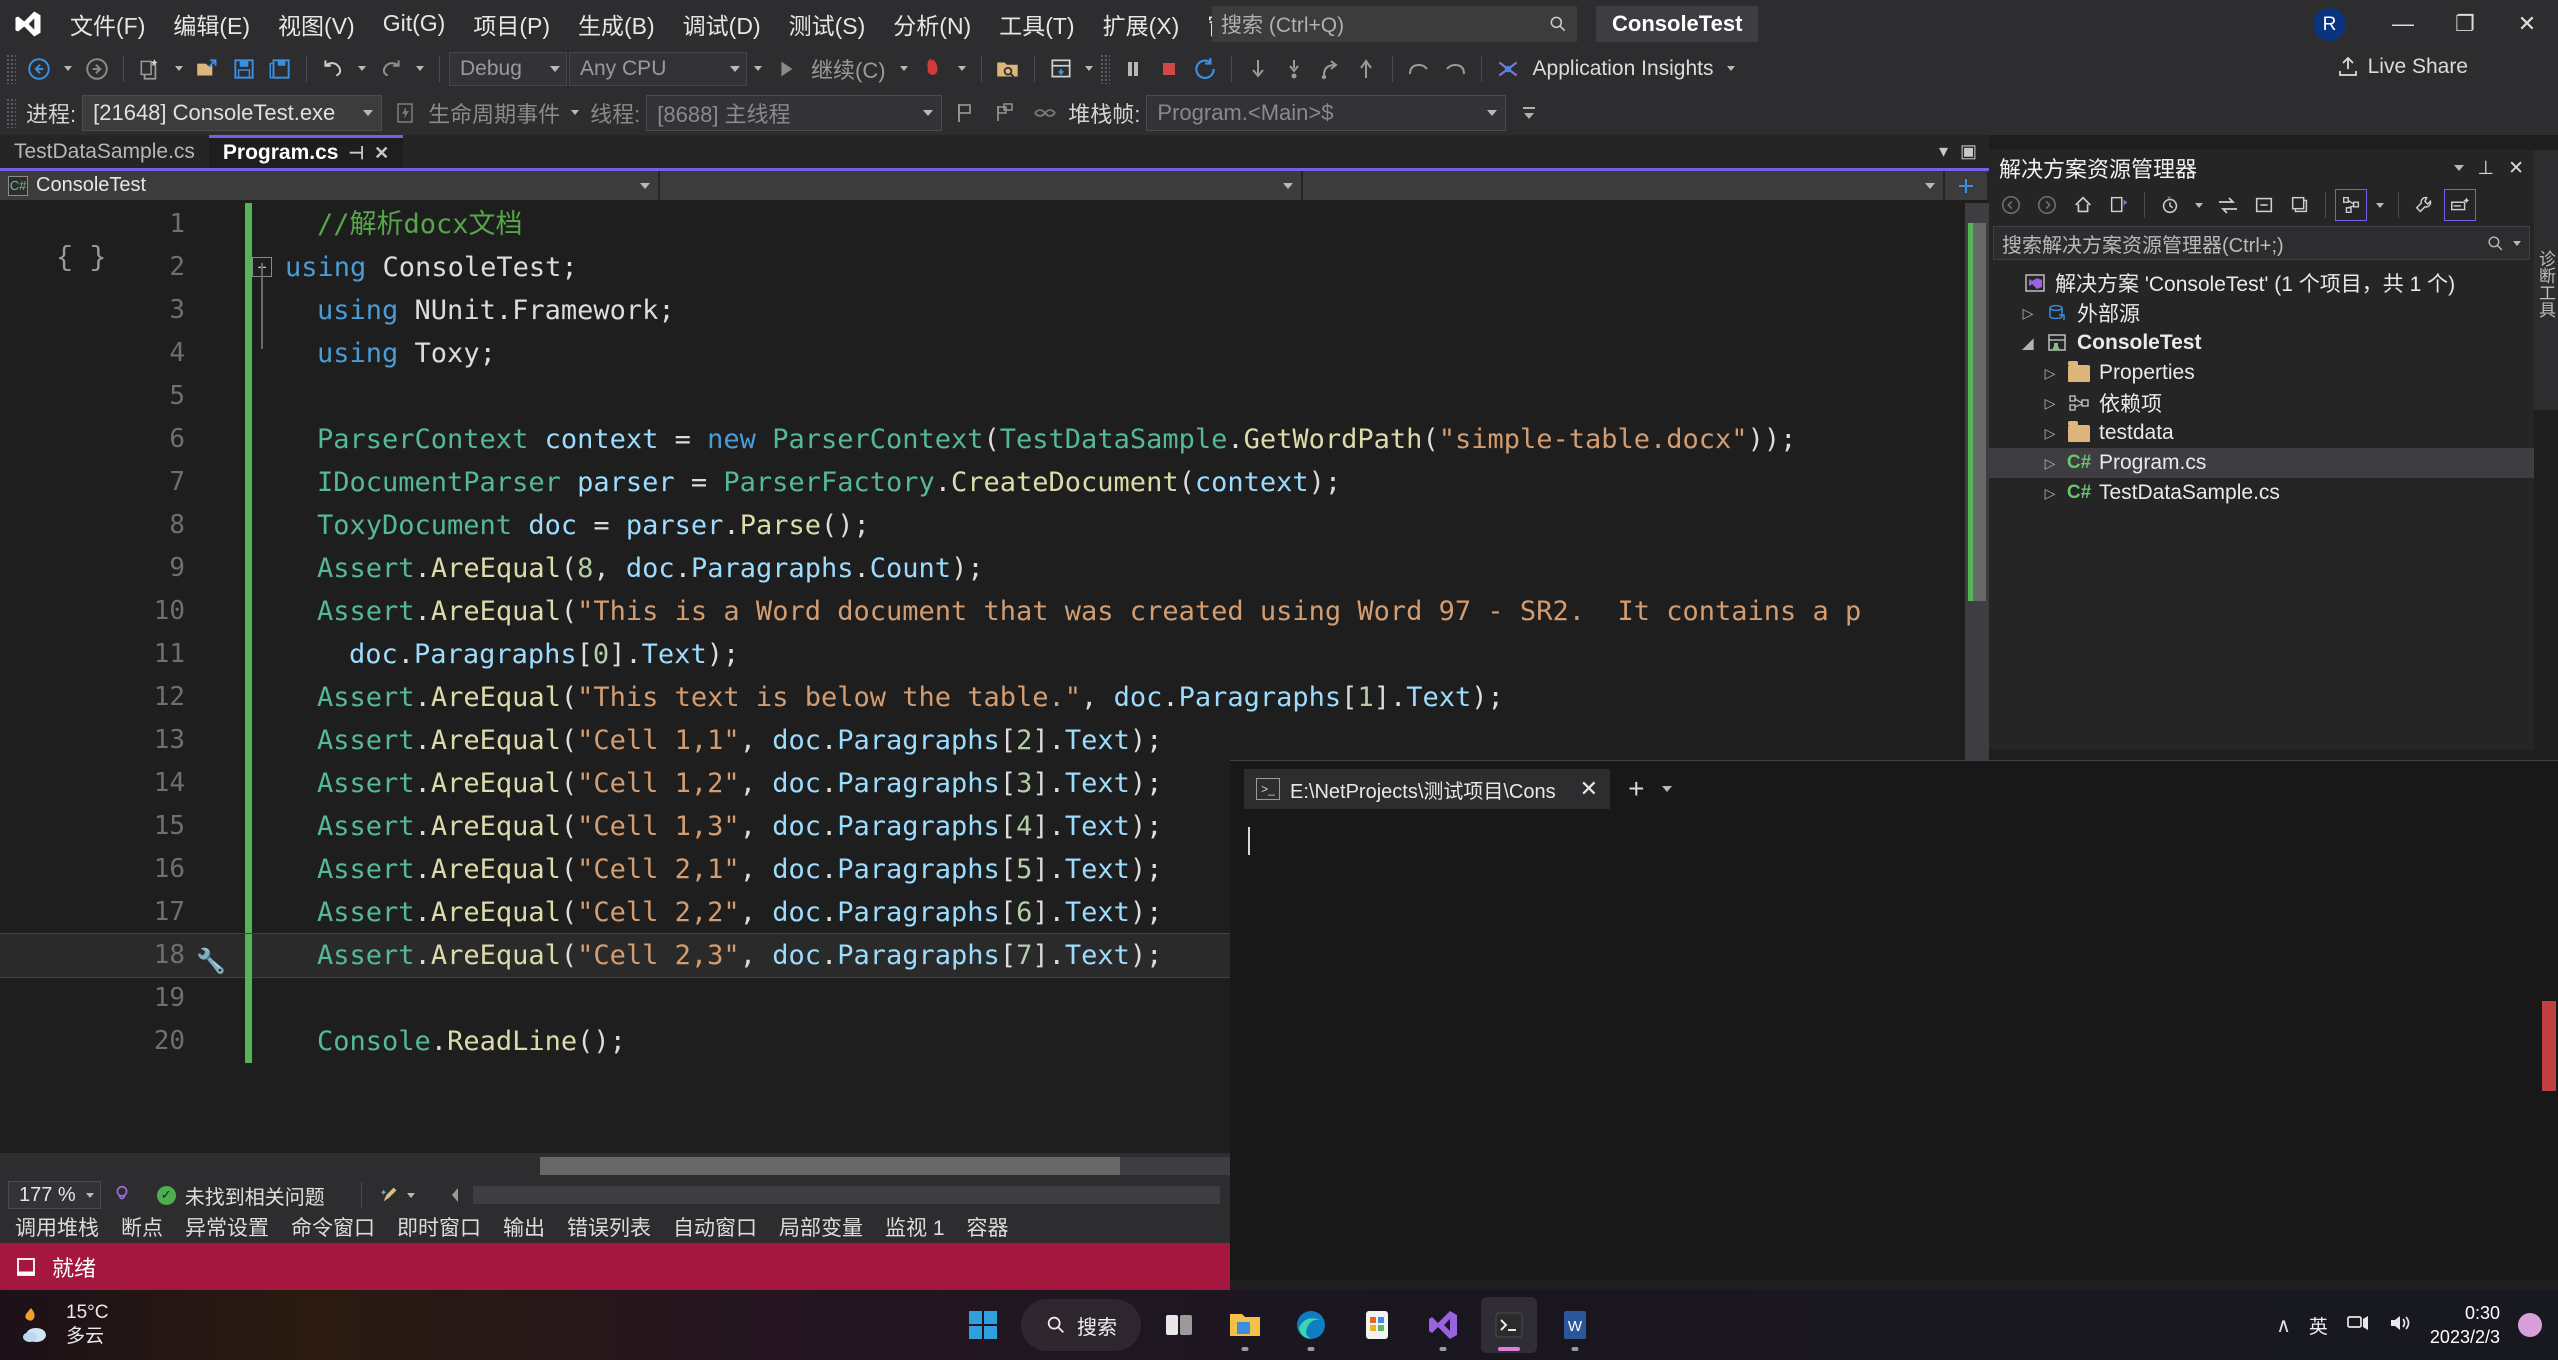  Describe the element at coordinates (362, 69) in the screenshot. I see `undo-dropdown` at that location.